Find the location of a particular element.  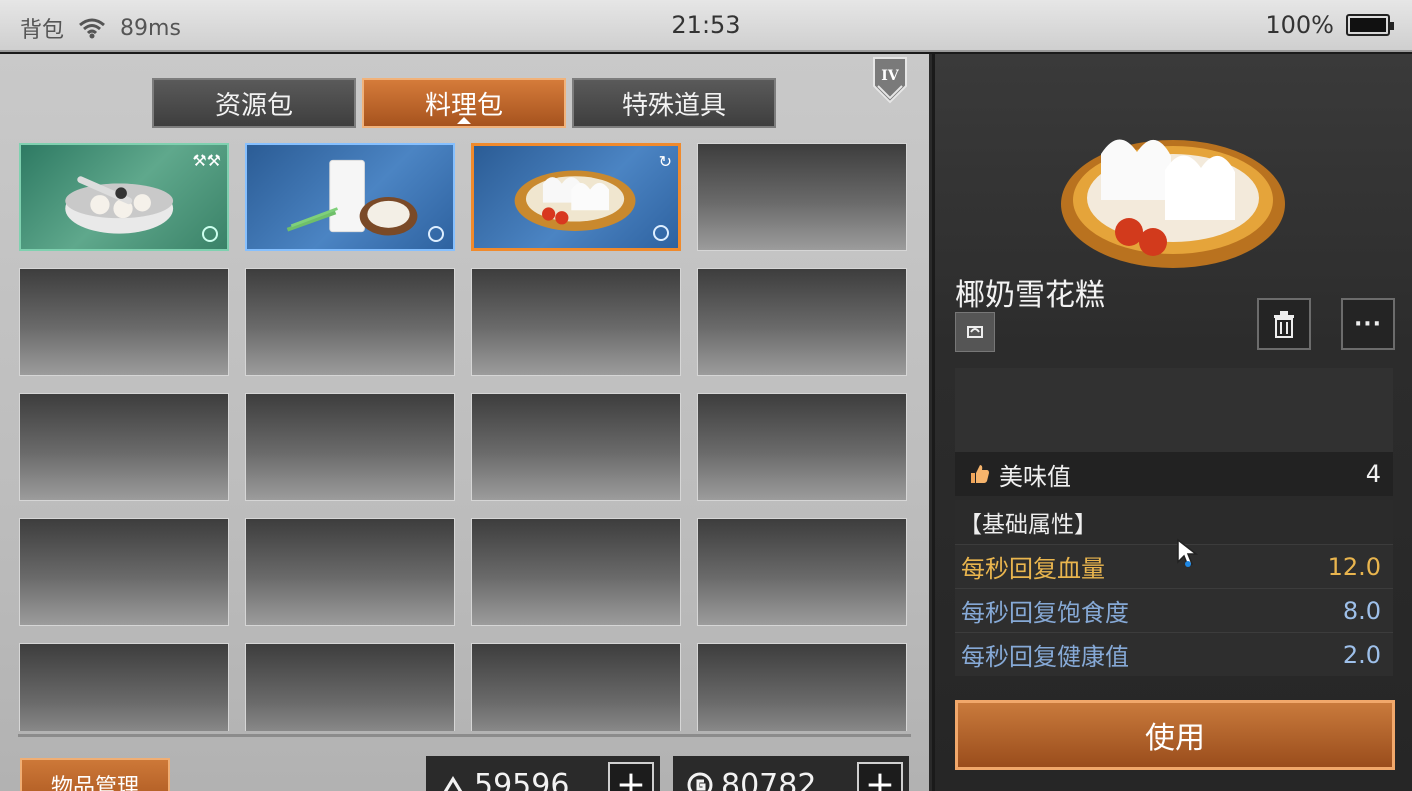

clock: 21:53 is located at coordinates (706, 25).